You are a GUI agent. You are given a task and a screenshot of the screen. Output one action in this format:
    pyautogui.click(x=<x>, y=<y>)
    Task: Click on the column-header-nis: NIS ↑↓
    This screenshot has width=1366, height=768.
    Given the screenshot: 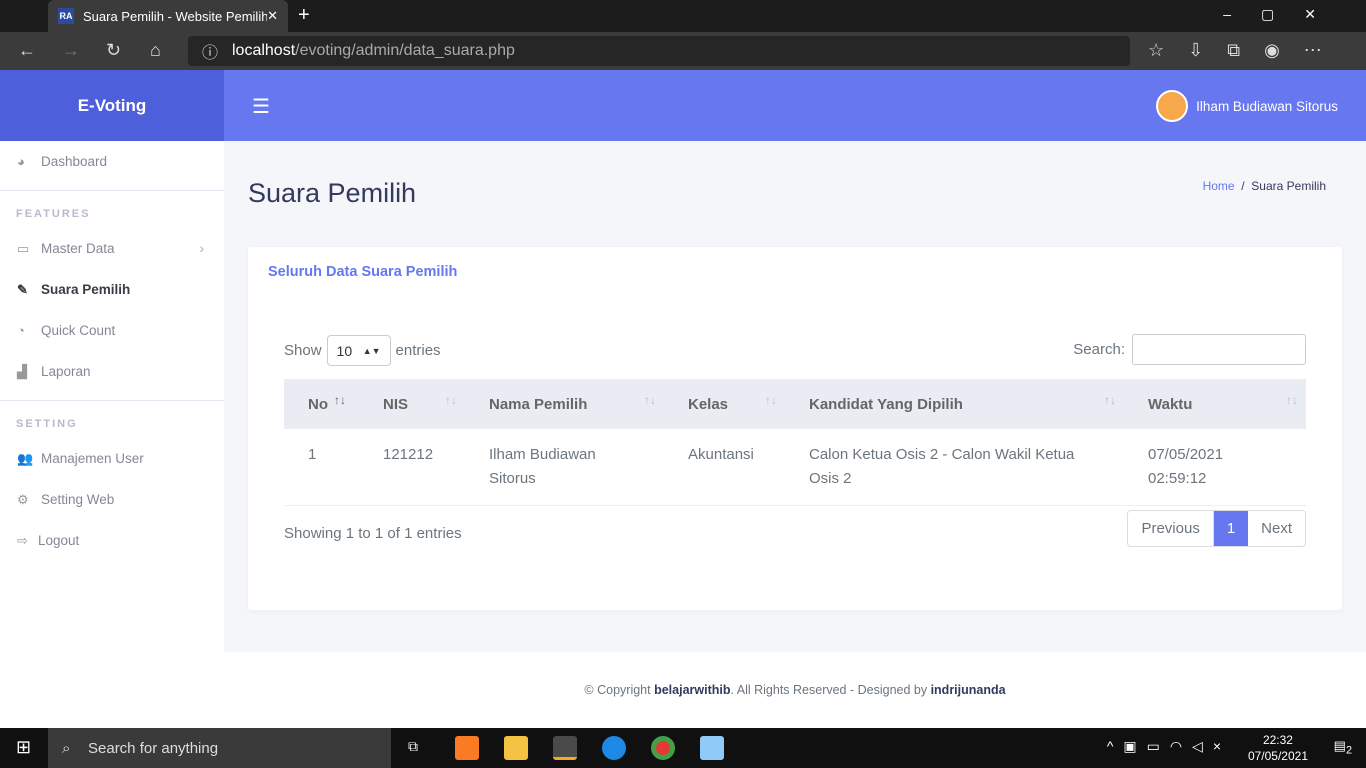 What is the action you would take?
    pyautogui.click(x=412, y=404)
    